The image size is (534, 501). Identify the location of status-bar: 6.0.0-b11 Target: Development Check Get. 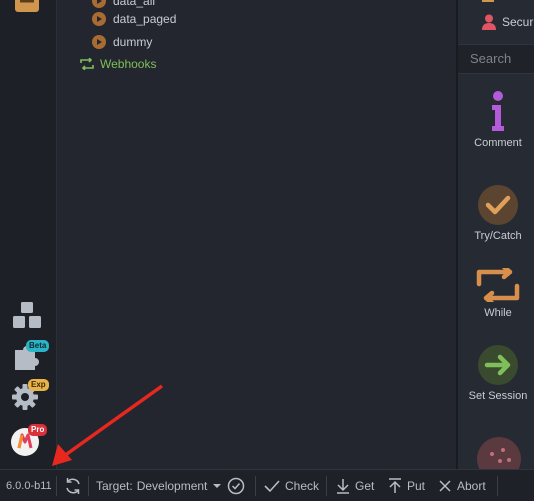
(267, 485).